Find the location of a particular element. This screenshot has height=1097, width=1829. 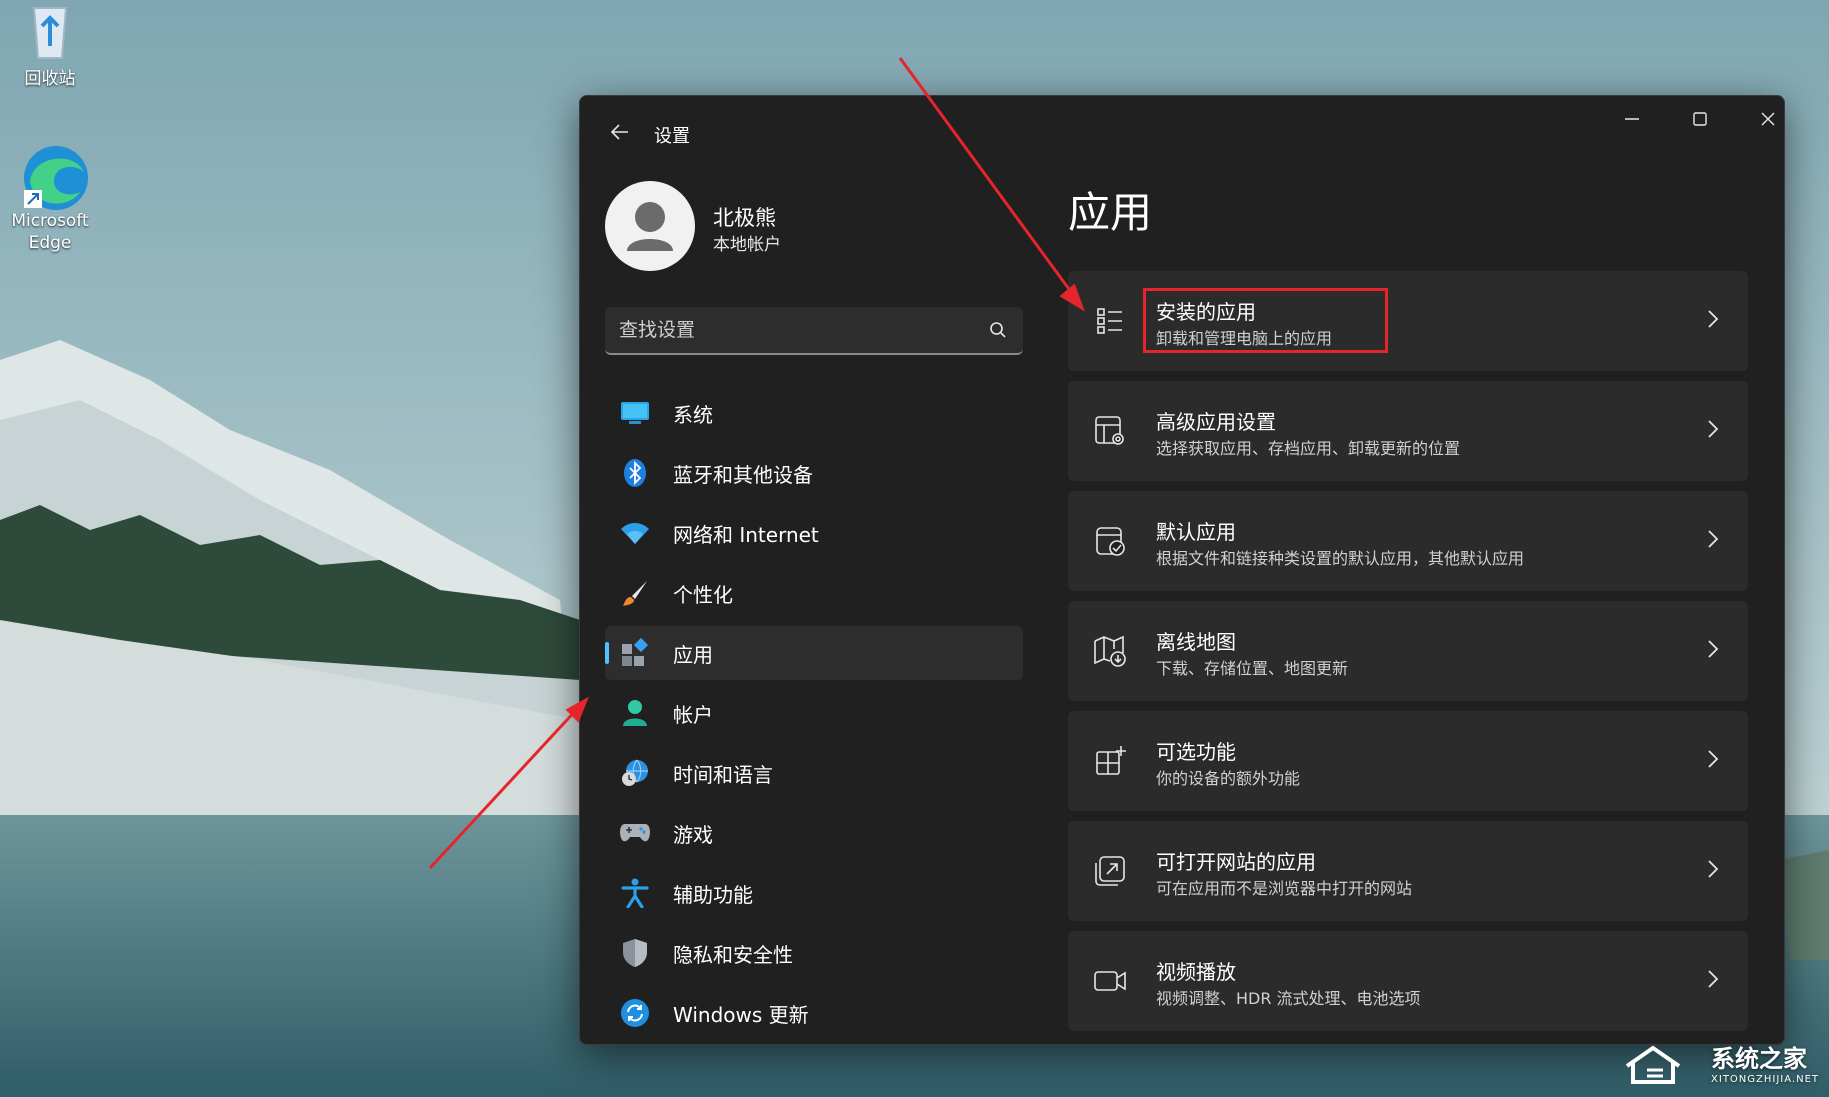

sidebar-item-label: 辅助功能 is located at coordinates (713, 894).